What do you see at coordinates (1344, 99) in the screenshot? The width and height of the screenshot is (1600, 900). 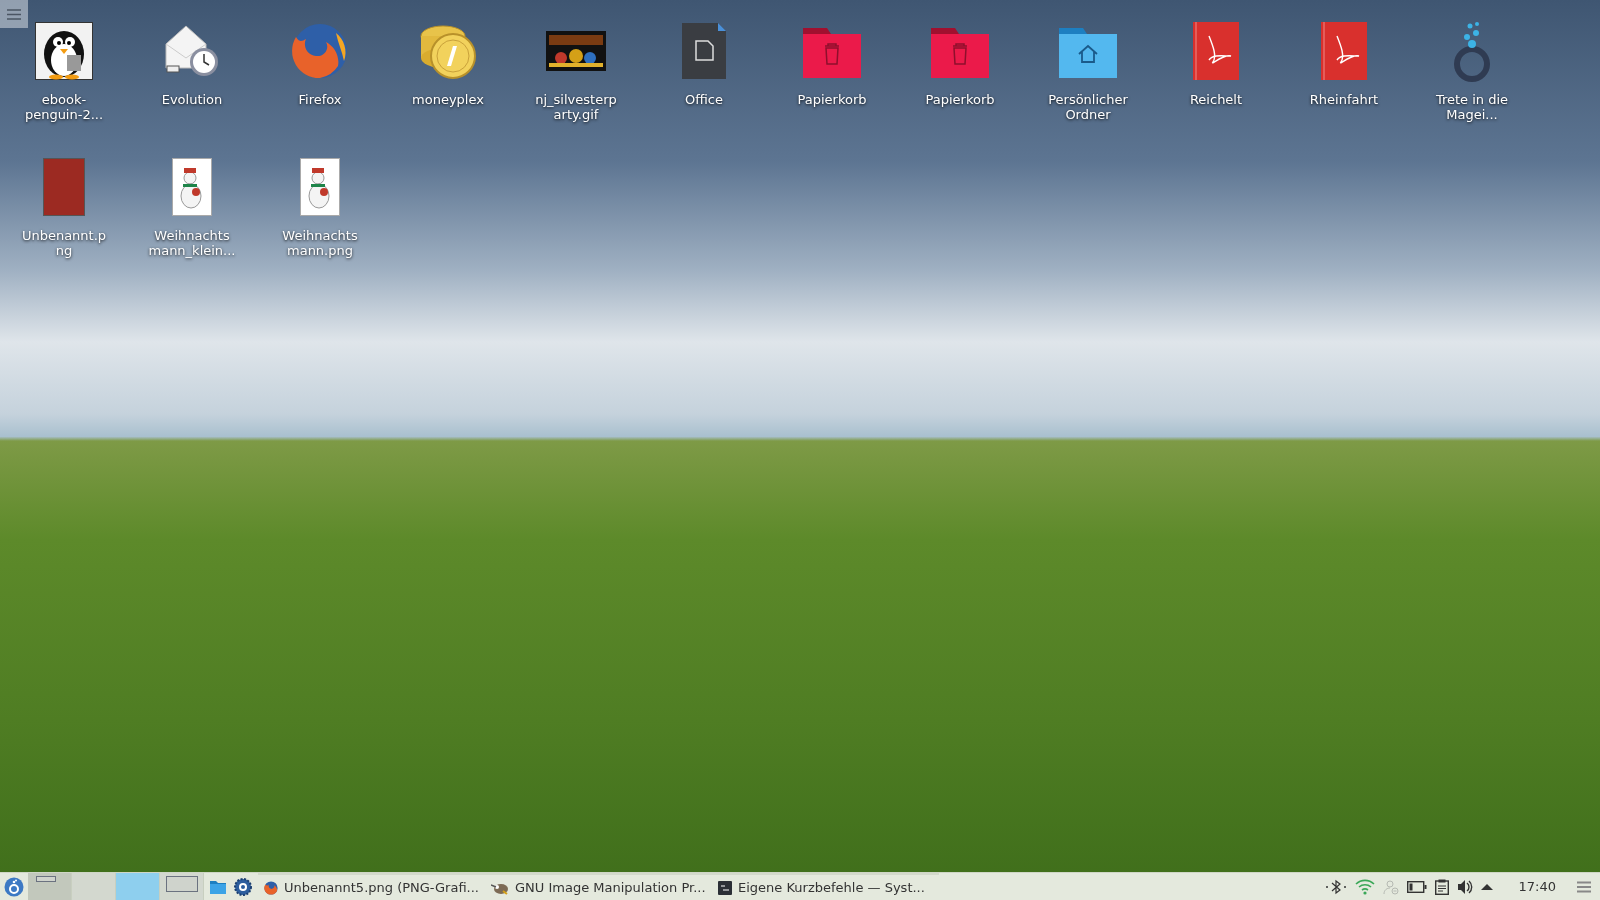 I see `icon-label: Rheinfahrt` at bounding box center [1344, 99].